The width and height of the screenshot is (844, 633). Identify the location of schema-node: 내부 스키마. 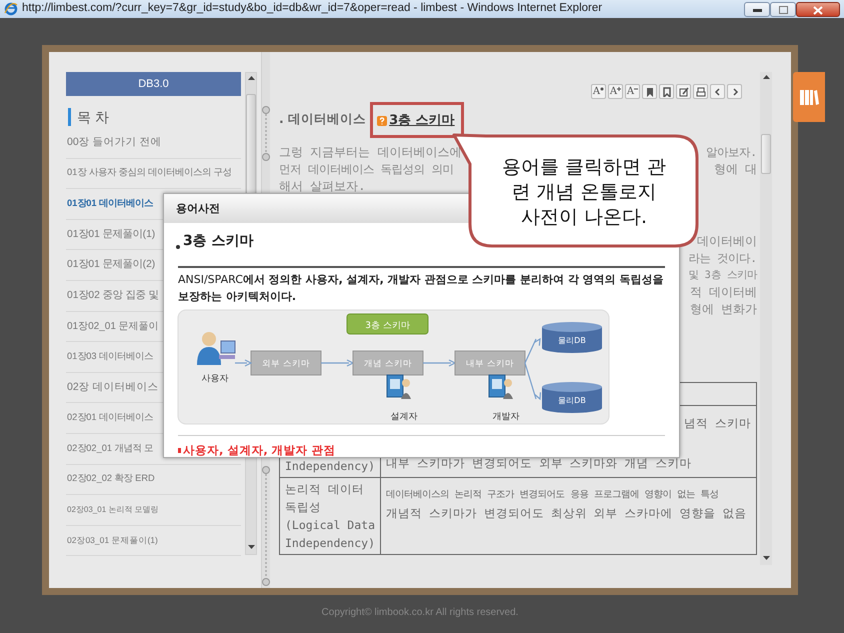
(490, 363).